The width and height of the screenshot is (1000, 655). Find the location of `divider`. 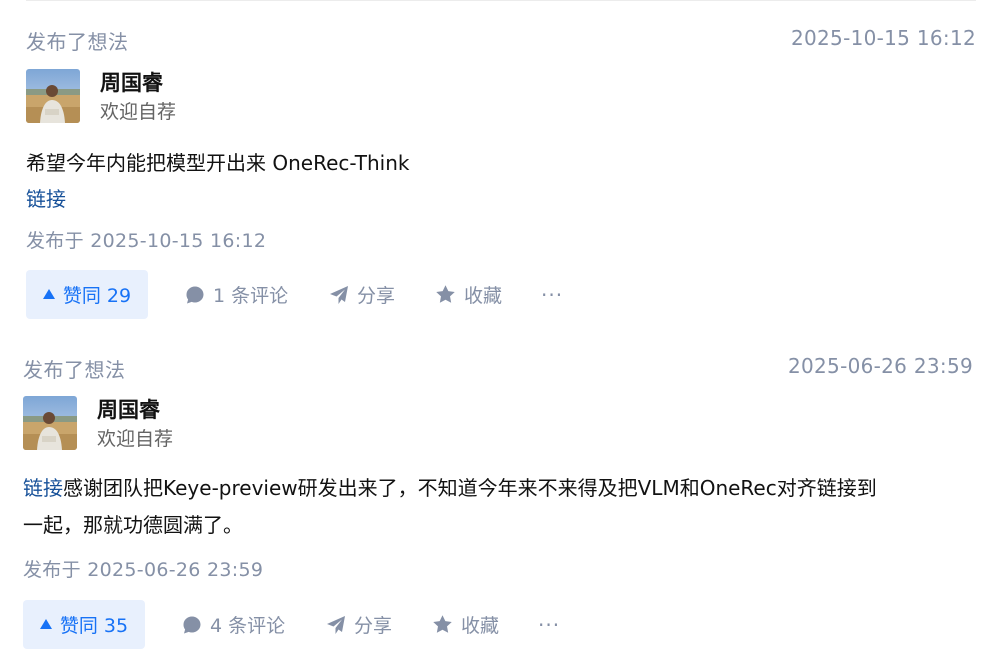

divider is located at coordinates (501, 0).